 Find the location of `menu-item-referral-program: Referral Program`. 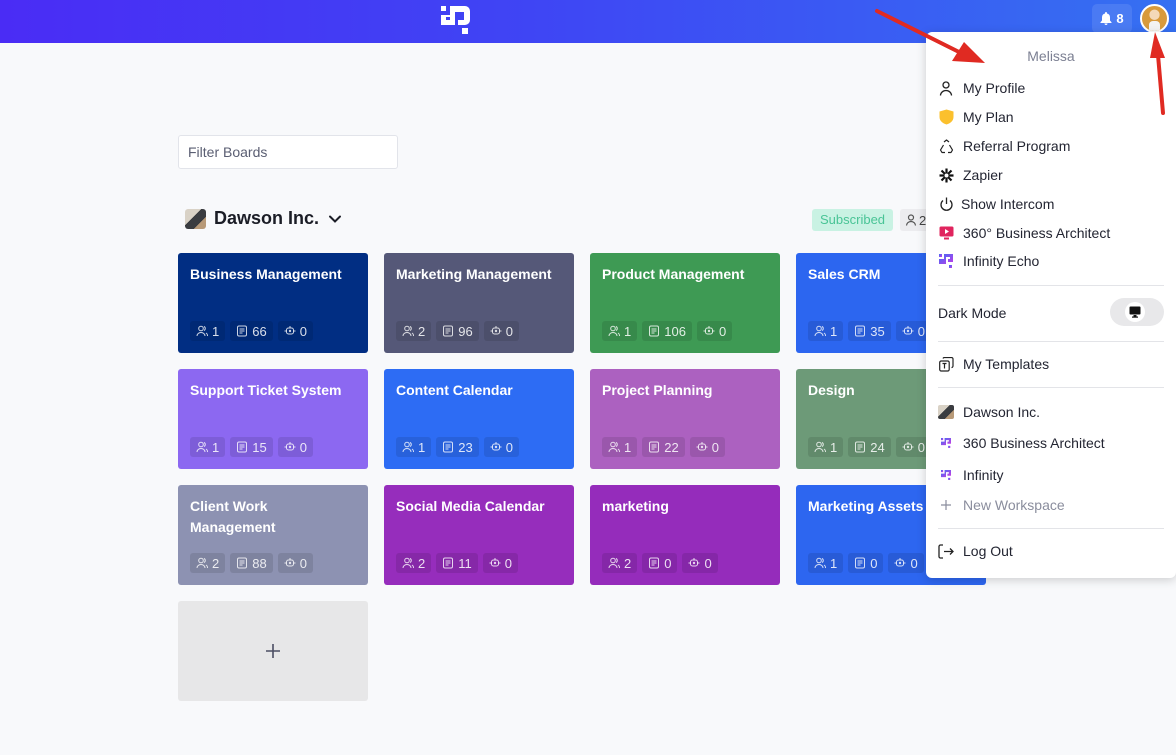

menu-item-referral-program: Referral Program is located at coordinates (1051, 146).